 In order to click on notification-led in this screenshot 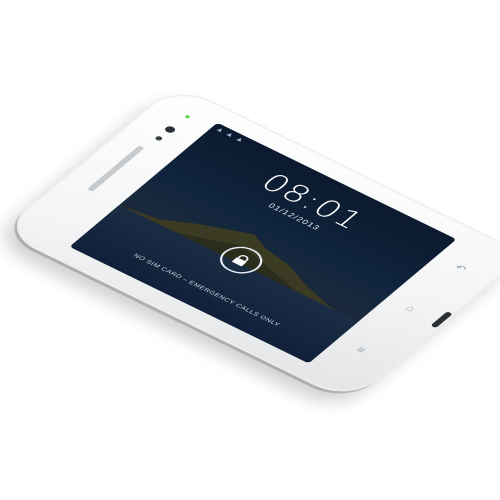, I will do `click(187, 116)`.